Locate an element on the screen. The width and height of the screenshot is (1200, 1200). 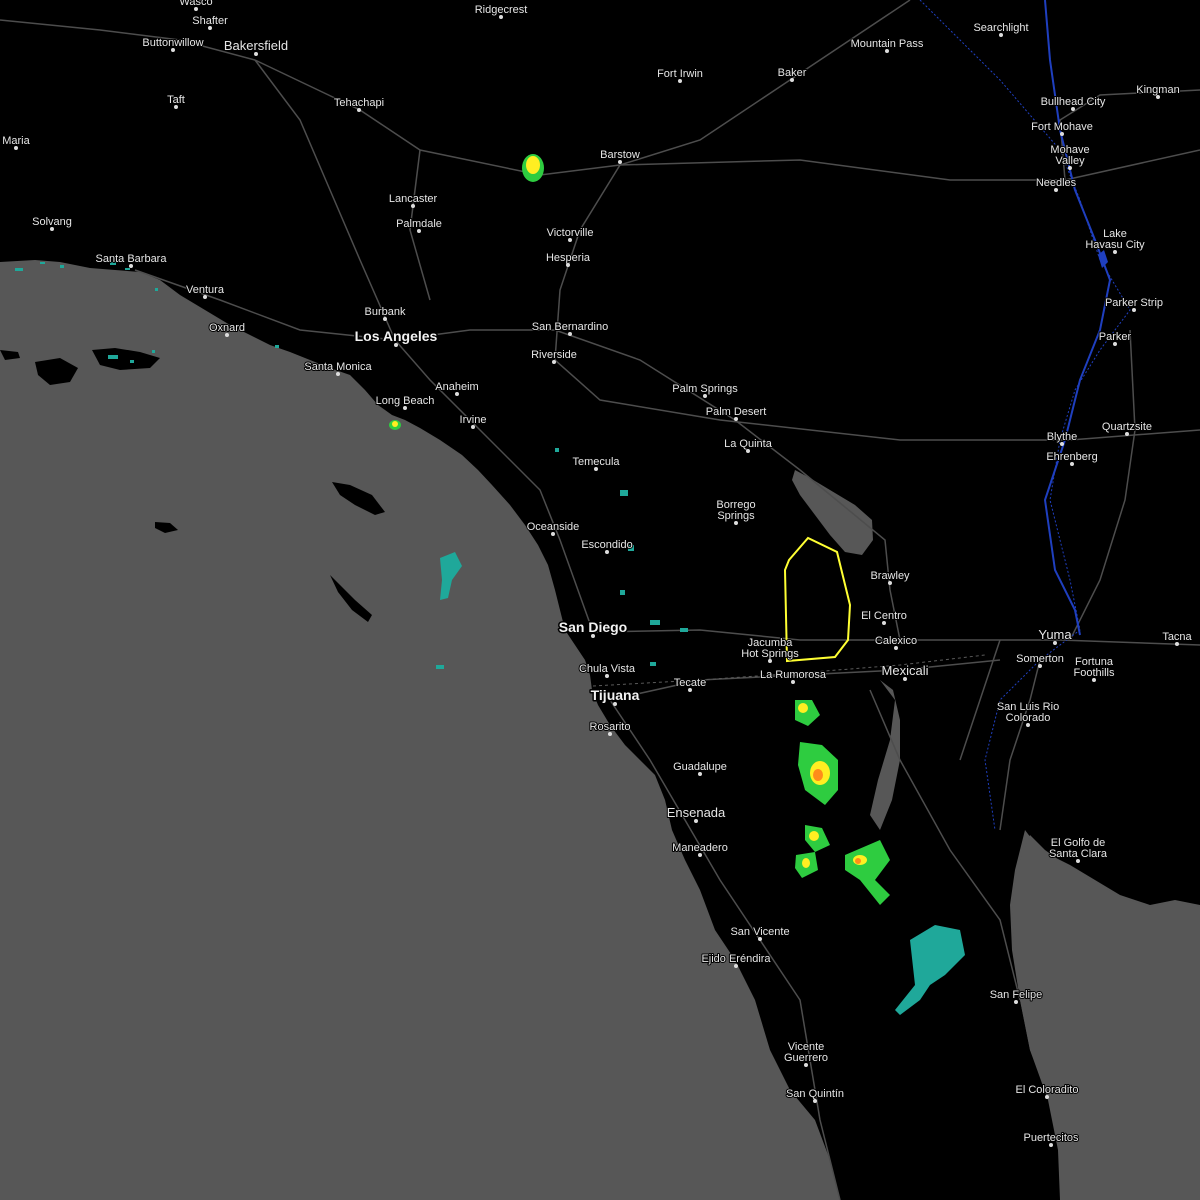
city-label-parker: Parker is located at coordinates (1115, 337).